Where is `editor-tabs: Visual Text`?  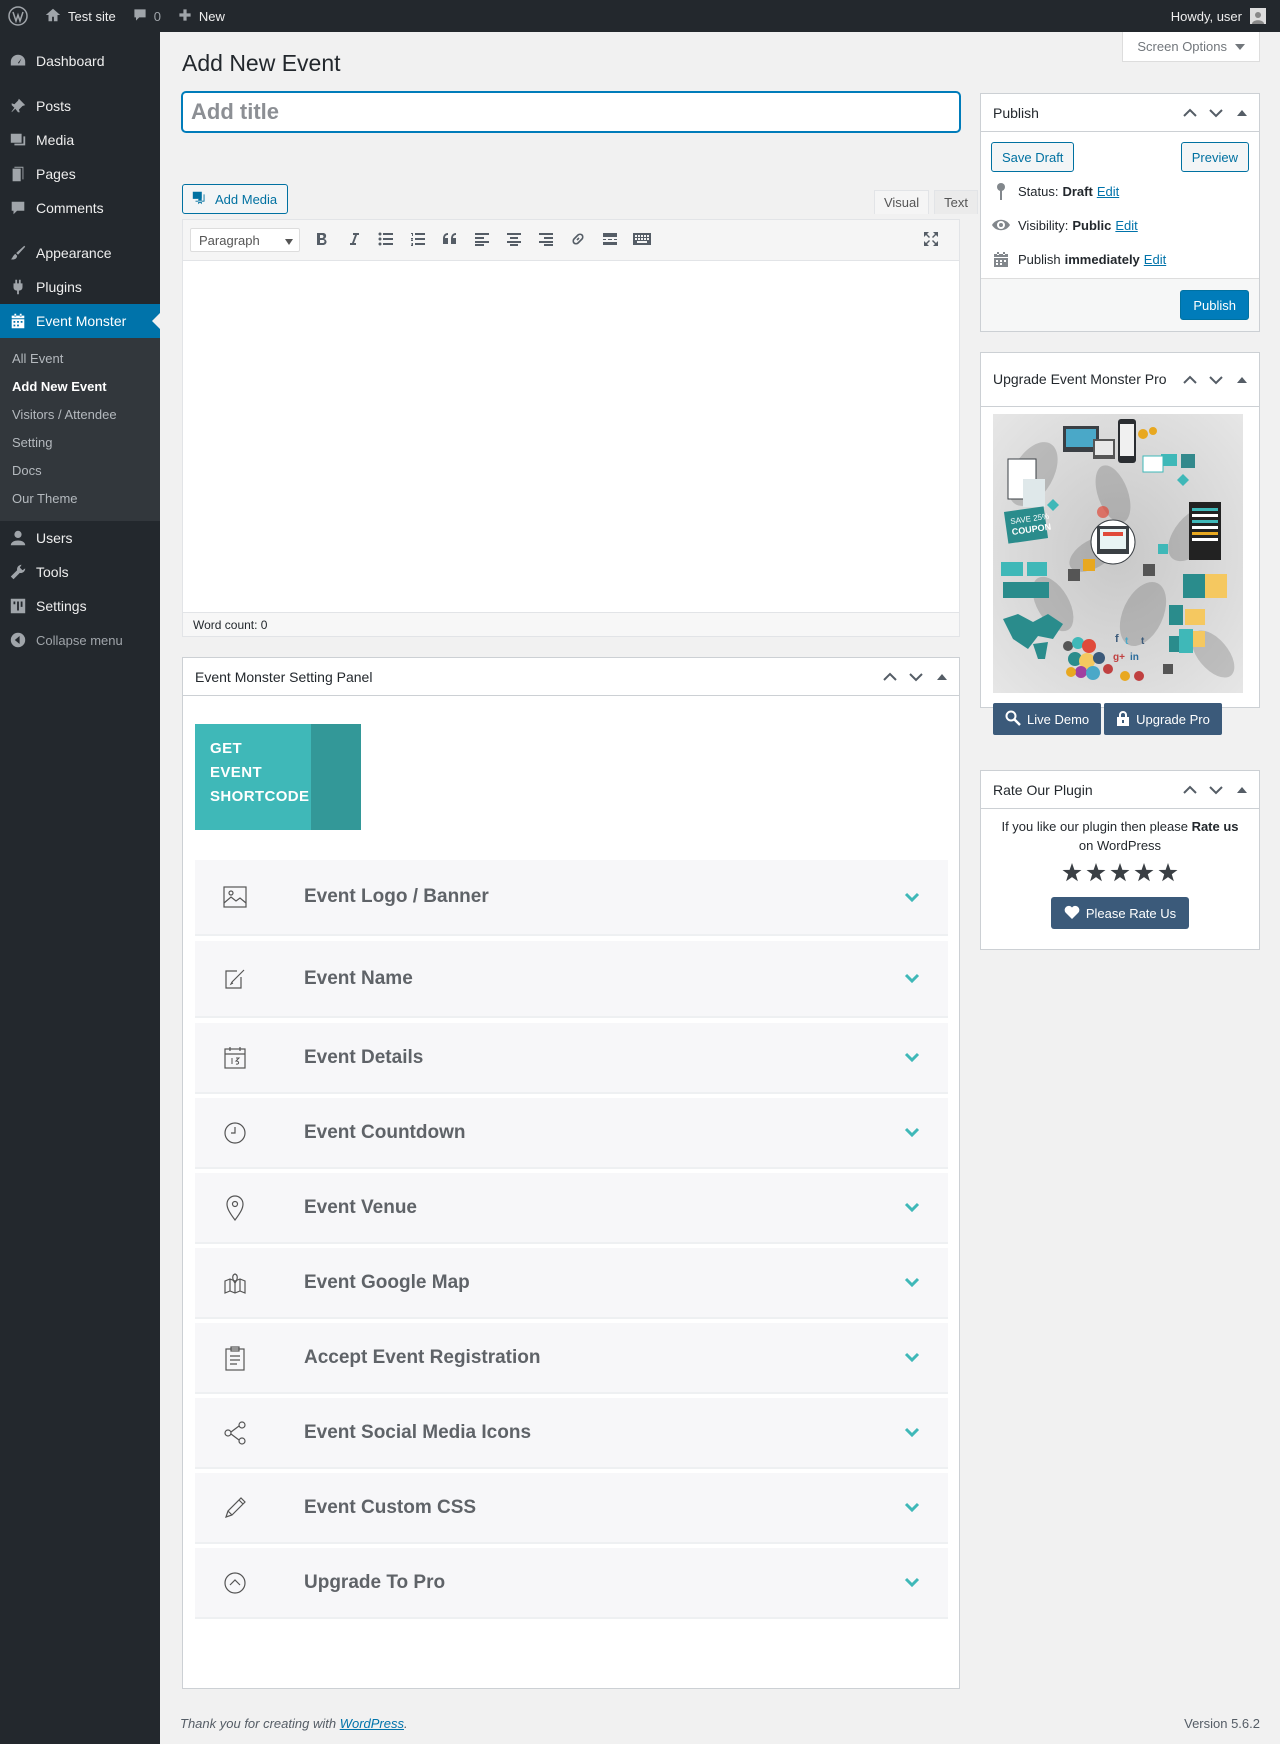 editor-tabs: Visual Text is located at coordinates (925, 202).